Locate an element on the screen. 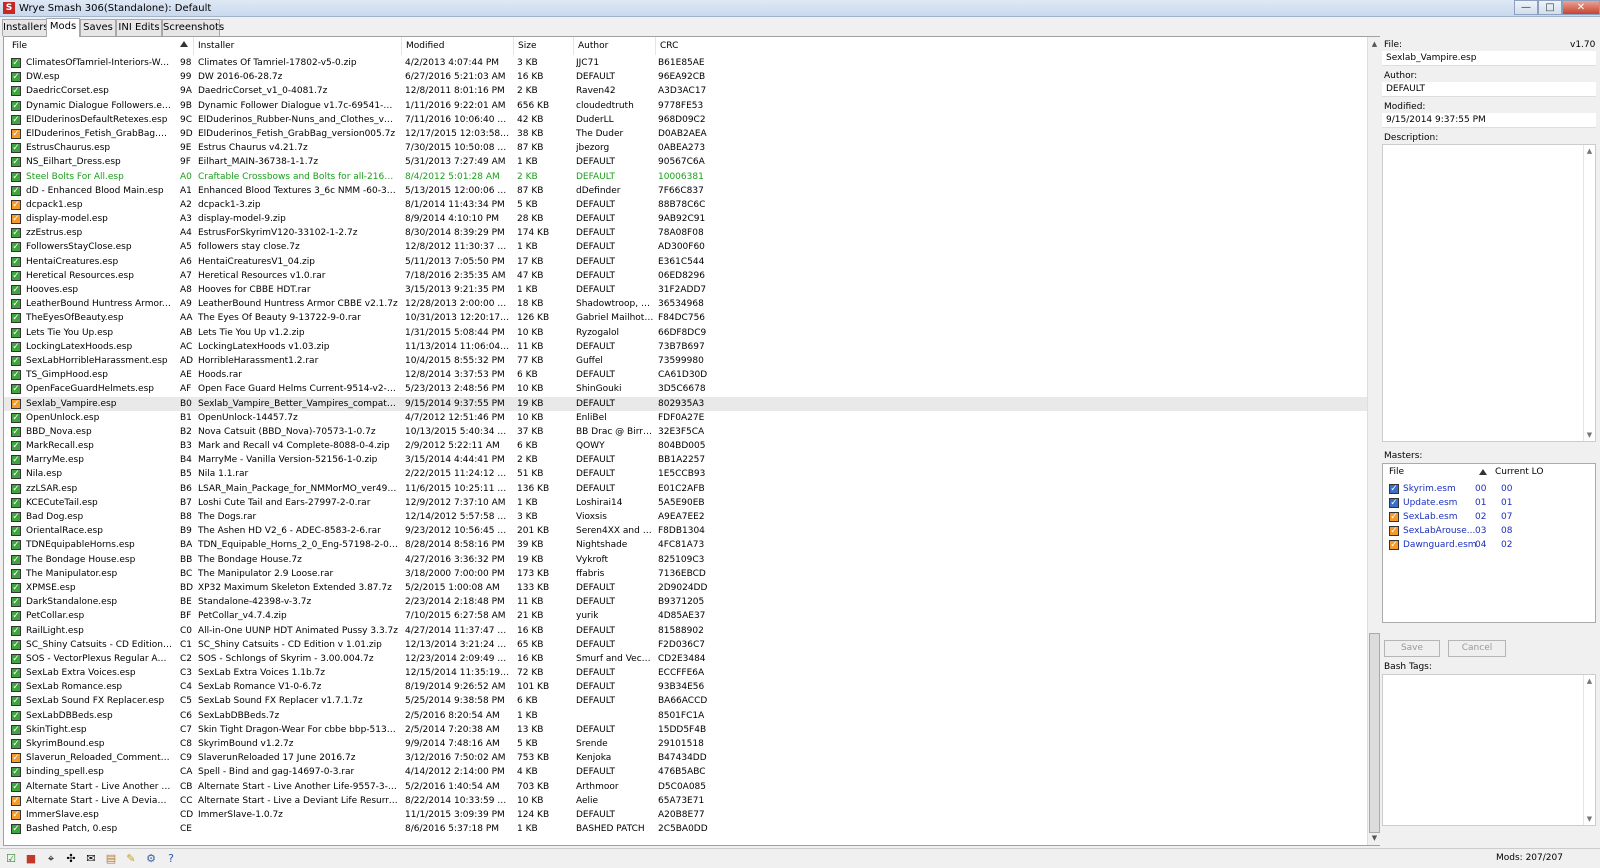 This screenshot has width=1600, height=868. tab-ini-edits: INI Edits is located at coordinates (139, 27).